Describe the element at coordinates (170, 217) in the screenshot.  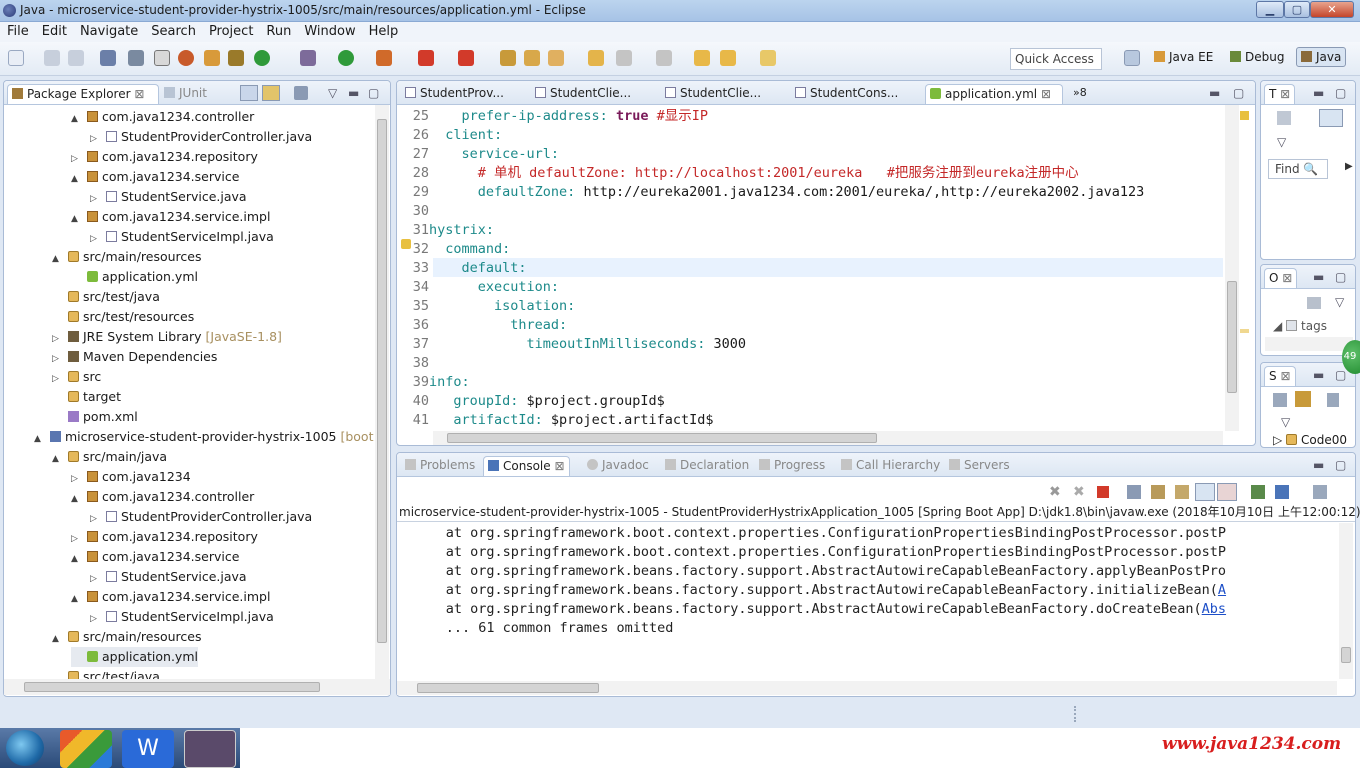
I see `tree-row: ▲ com.java1234.service.impl` at that location.